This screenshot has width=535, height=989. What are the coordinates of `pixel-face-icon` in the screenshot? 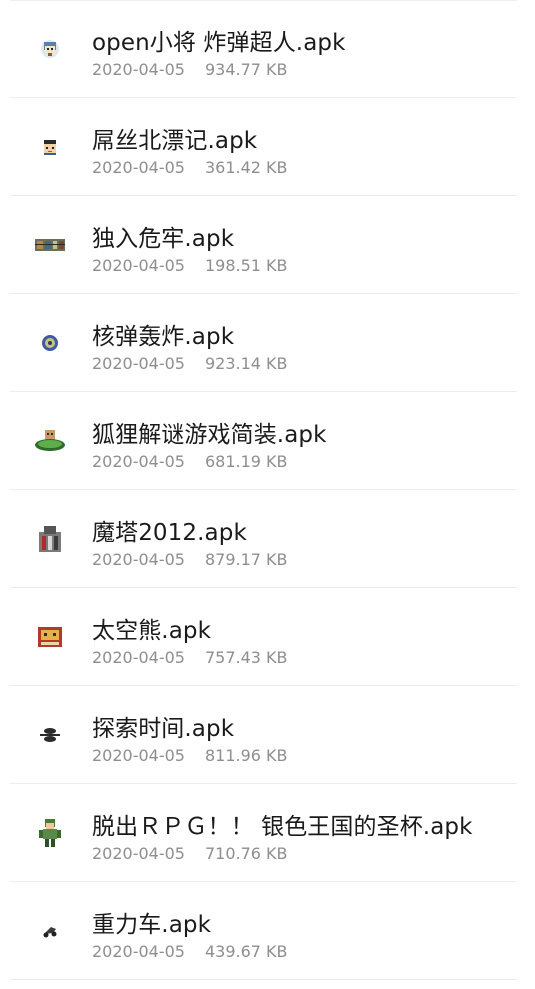 It's located at (50, 147).